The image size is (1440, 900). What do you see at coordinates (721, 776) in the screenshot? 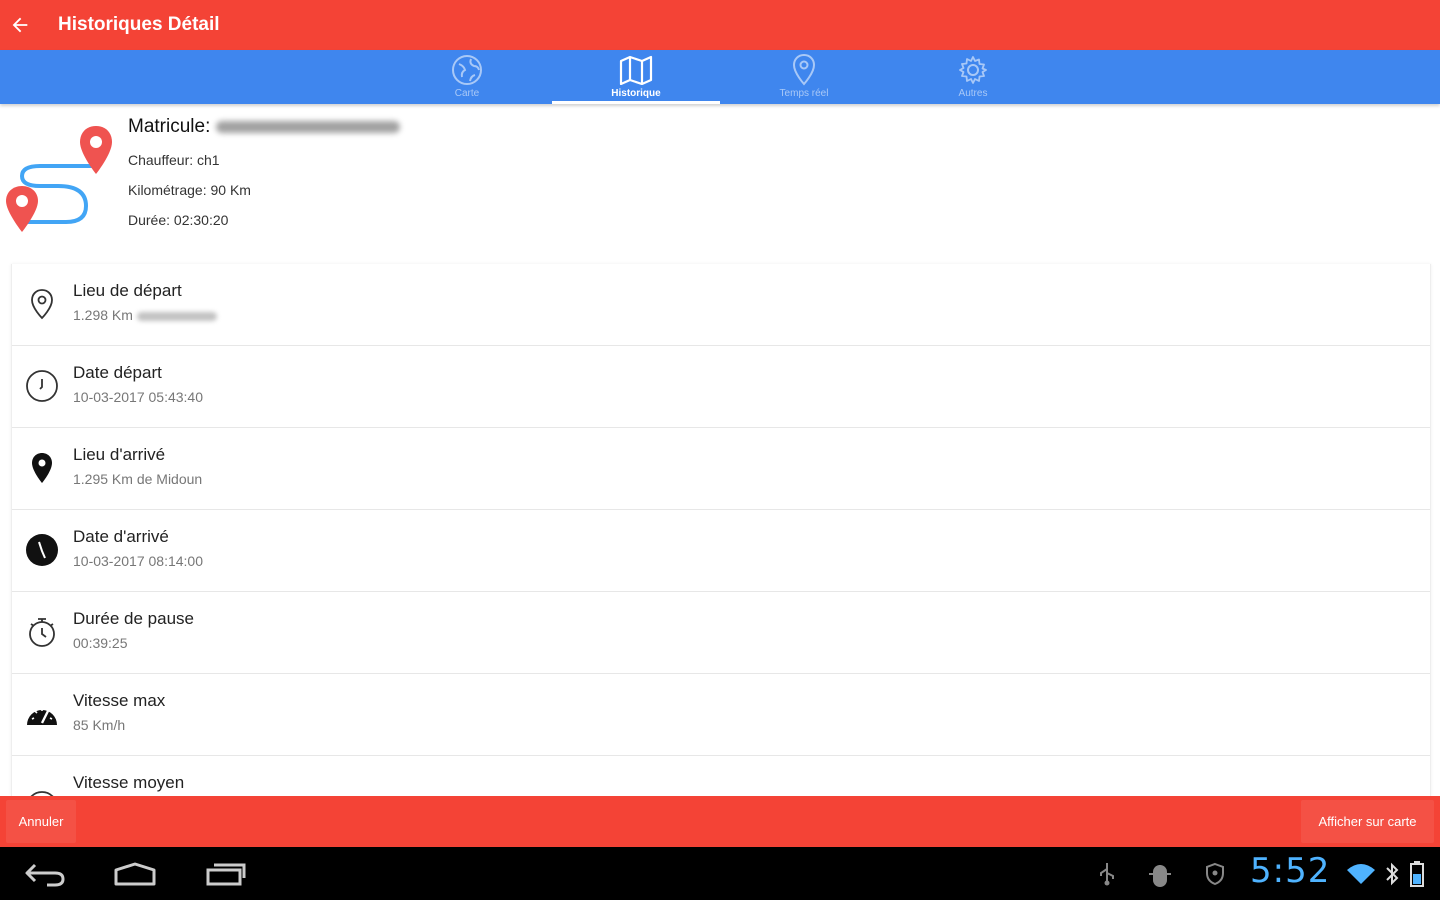
I see `list-item-vitesse-moyen: Vitesse moyen` at bounding box center [721, 776].